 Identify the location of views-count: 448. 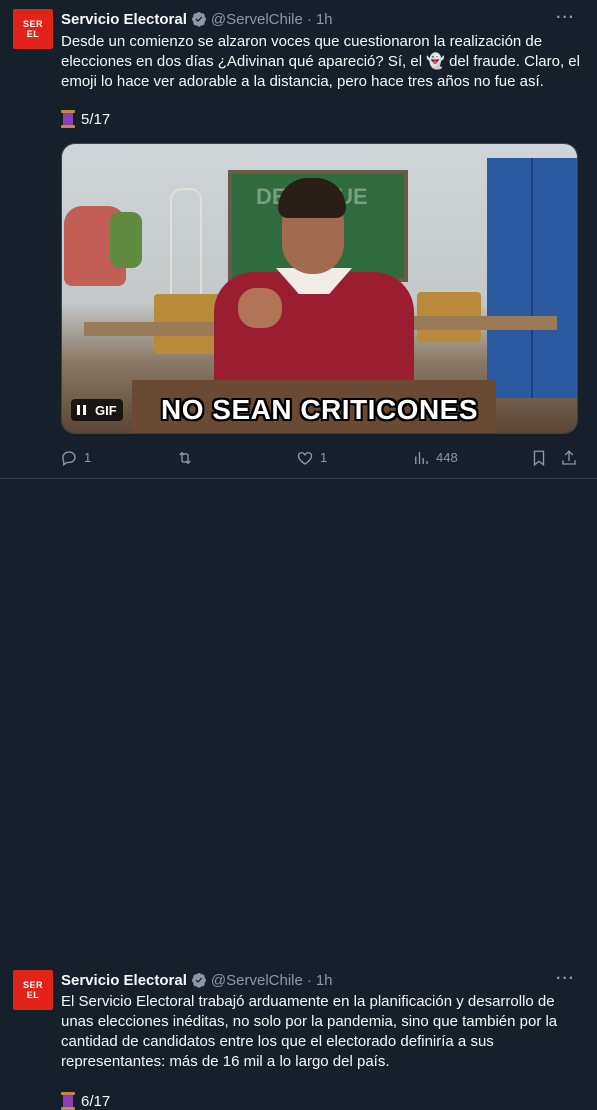
(447, 457).